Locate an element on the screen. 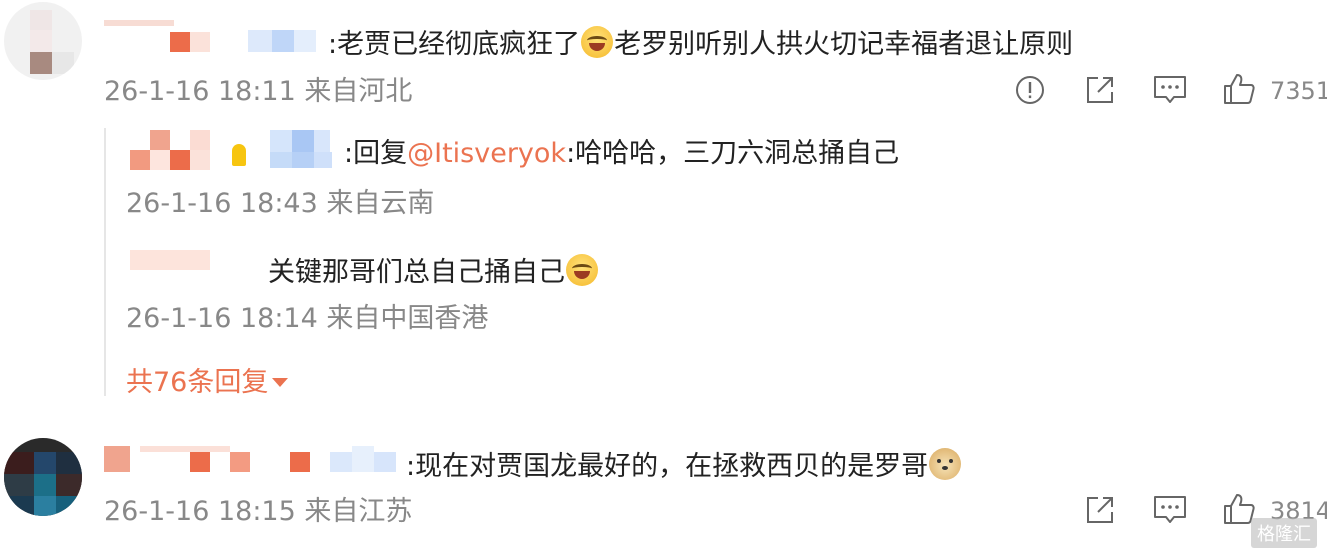  timestamp: 26-1-16 18:43 is located at coordinates (222, 203).